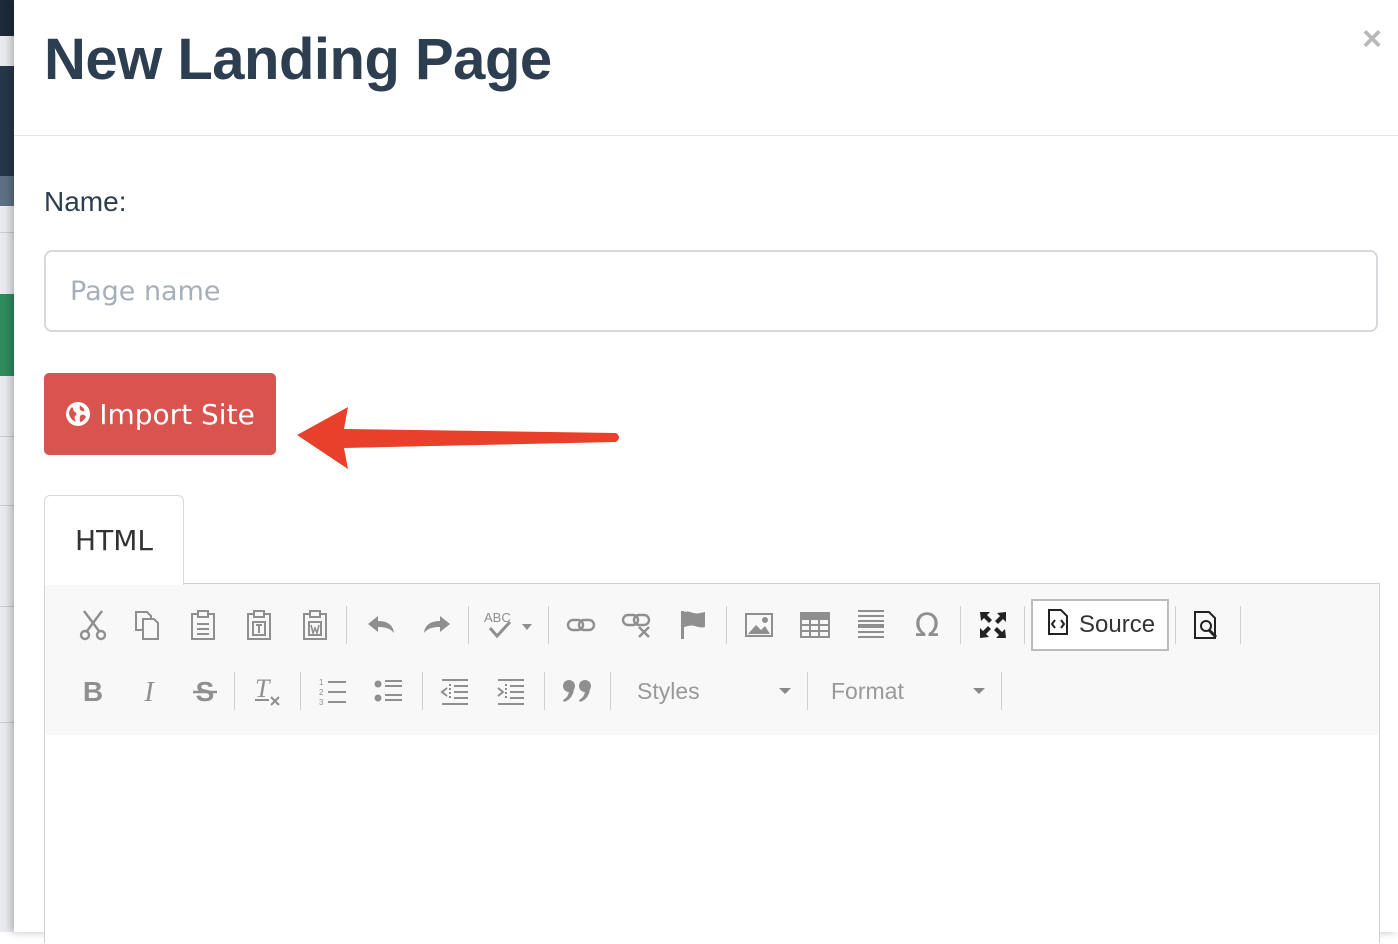 This screenshot has width=1398, height=944. I want to click on spellcheck-icon: ABC, so click(509, 625).